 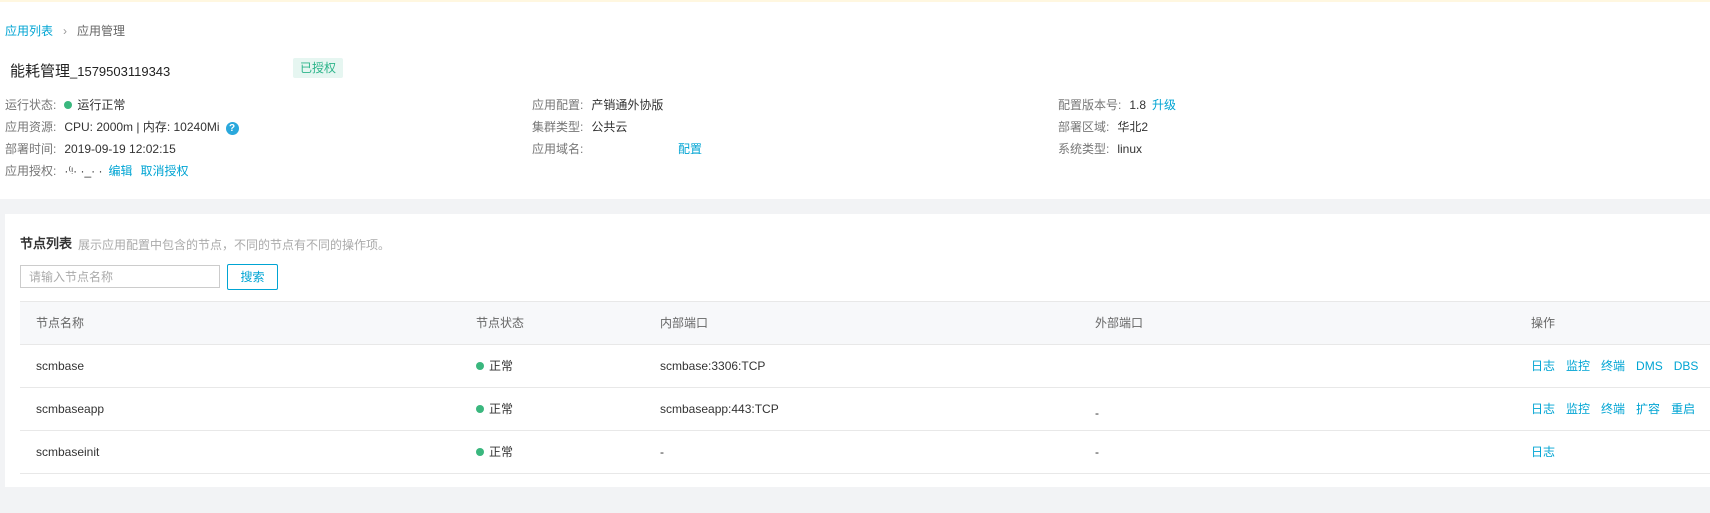 I want to click on info-label: 应用授权:, so click(x=31, y=171).